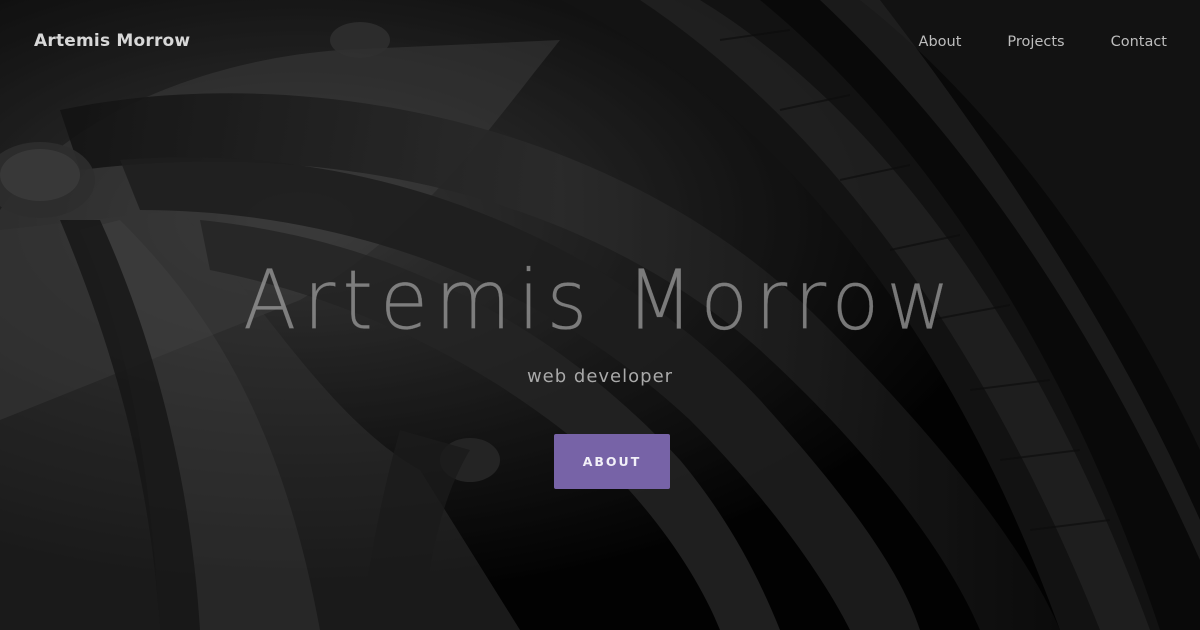 The width and height of the screenshot is (1200, 630). I want to click on nav-item-about: About, so click(940, 42).